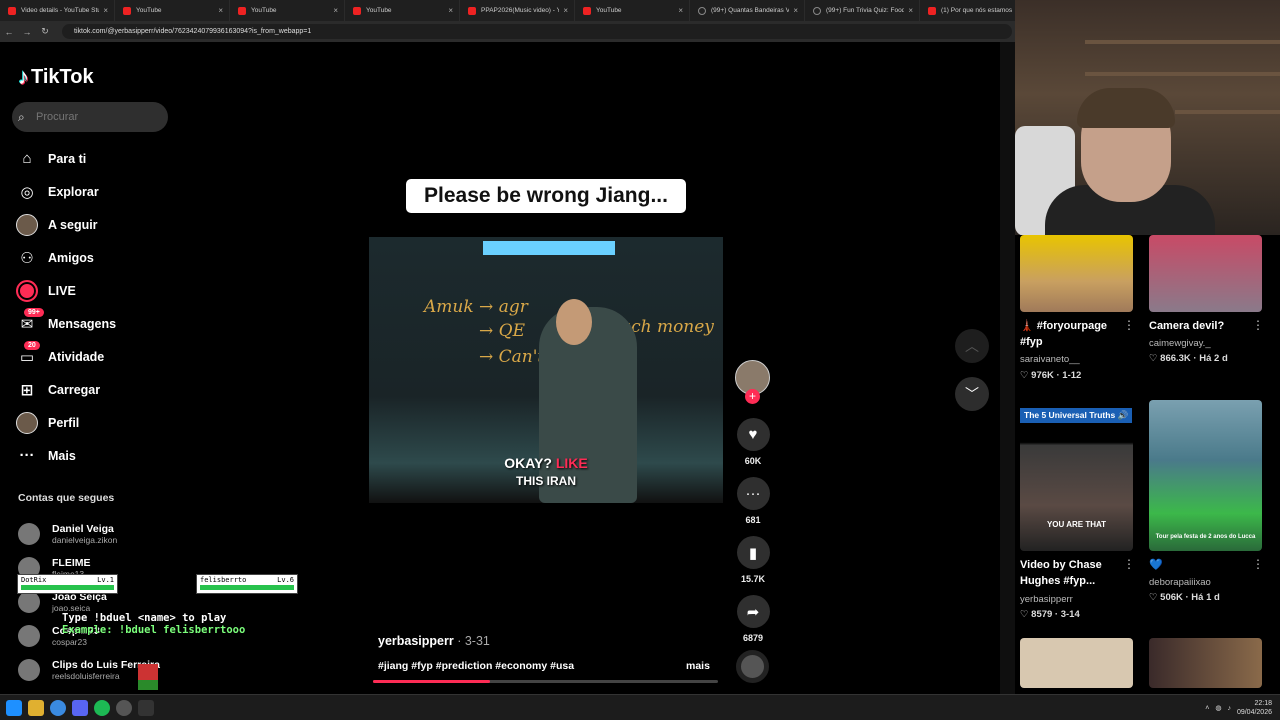 Image resolution: width=1280 pixels, height=720 pixels. What do you see at coordinates (1205, 475) in the screenshot?
I see `video-thumbnail: Tour pela festa de 2 anos do Lucca` at bounding box center [1205, 475].